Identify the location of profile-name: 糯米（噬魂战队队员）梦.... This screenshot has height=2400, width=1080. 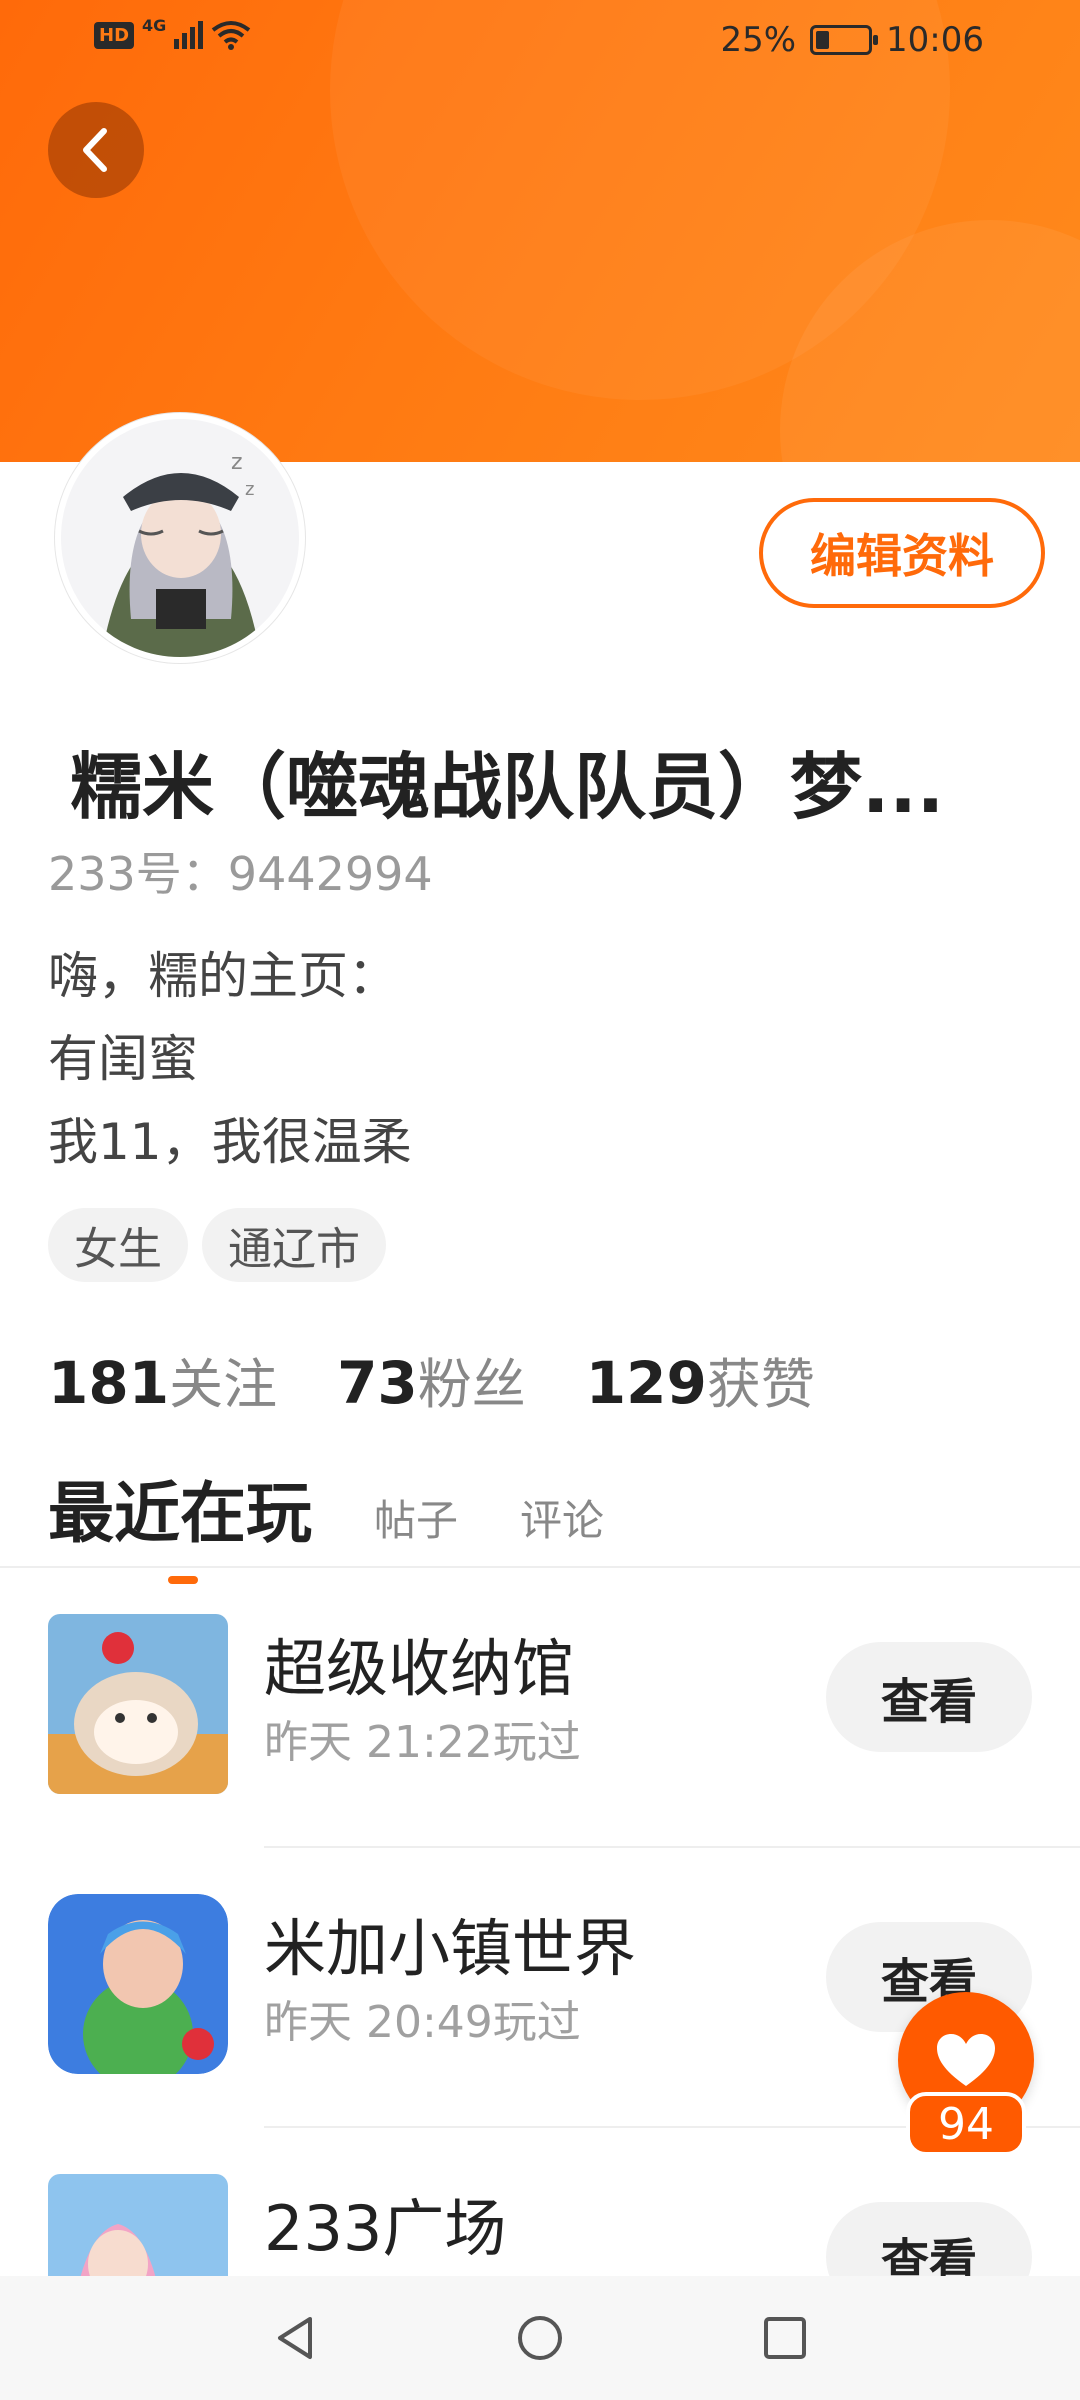
(507, 787).